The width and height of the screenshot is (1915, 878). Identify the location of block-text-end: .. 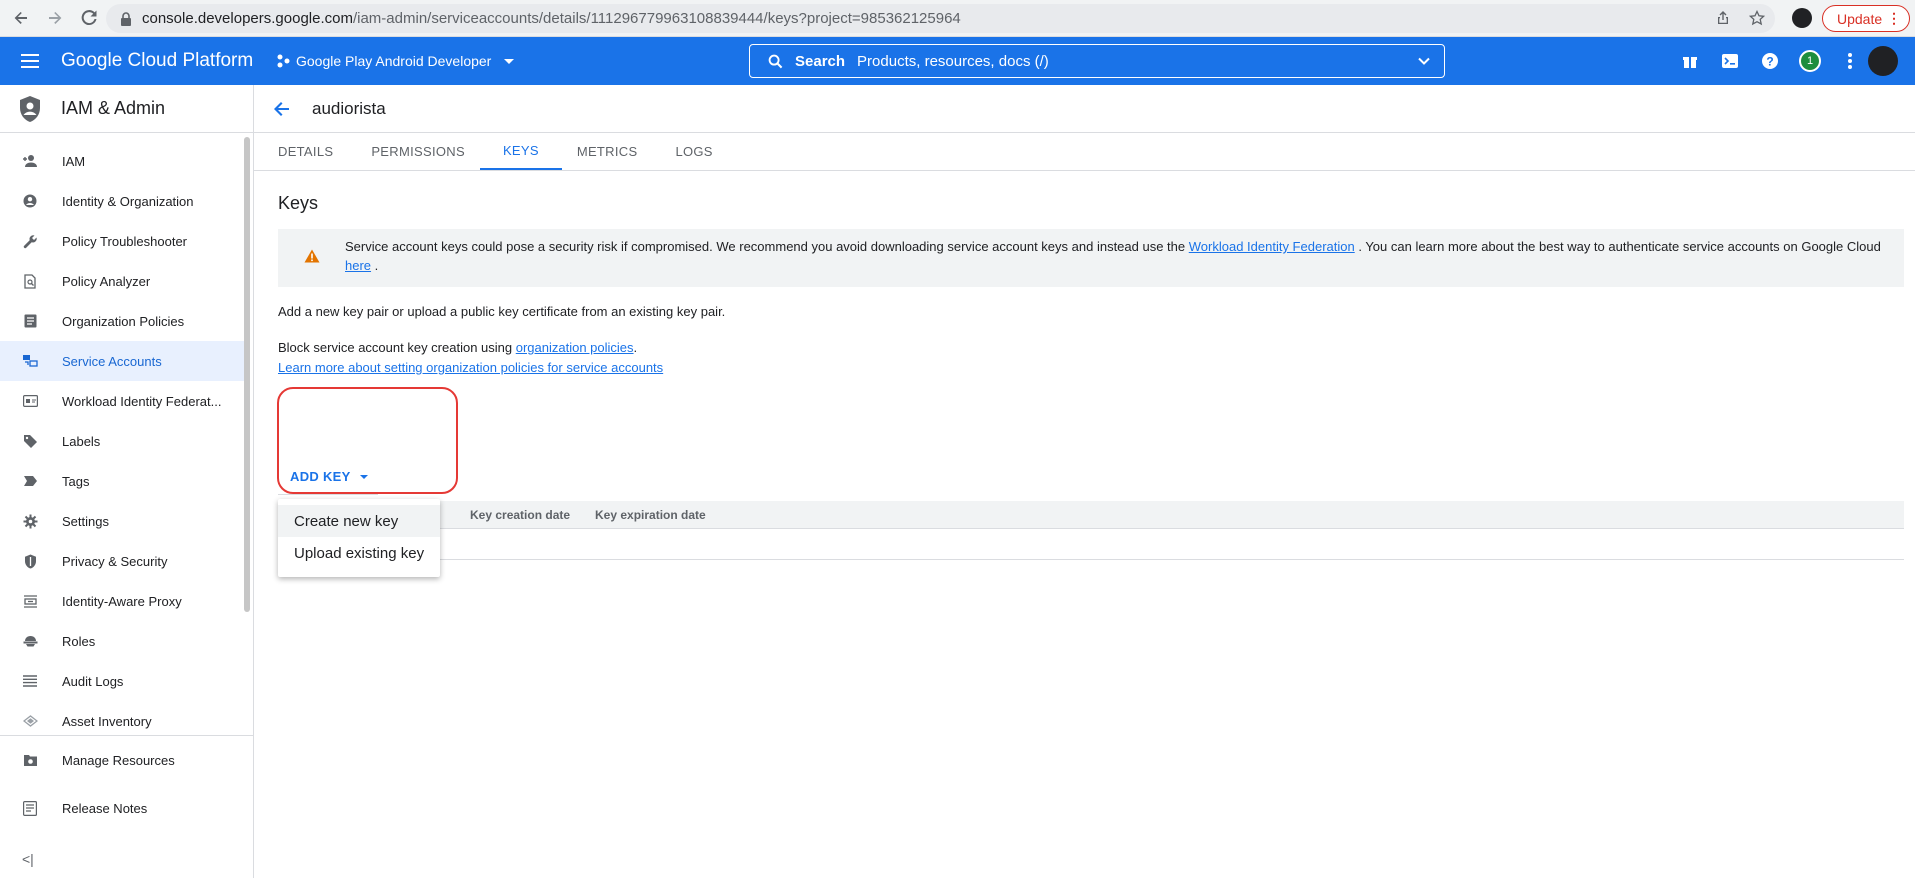
(635, 347).